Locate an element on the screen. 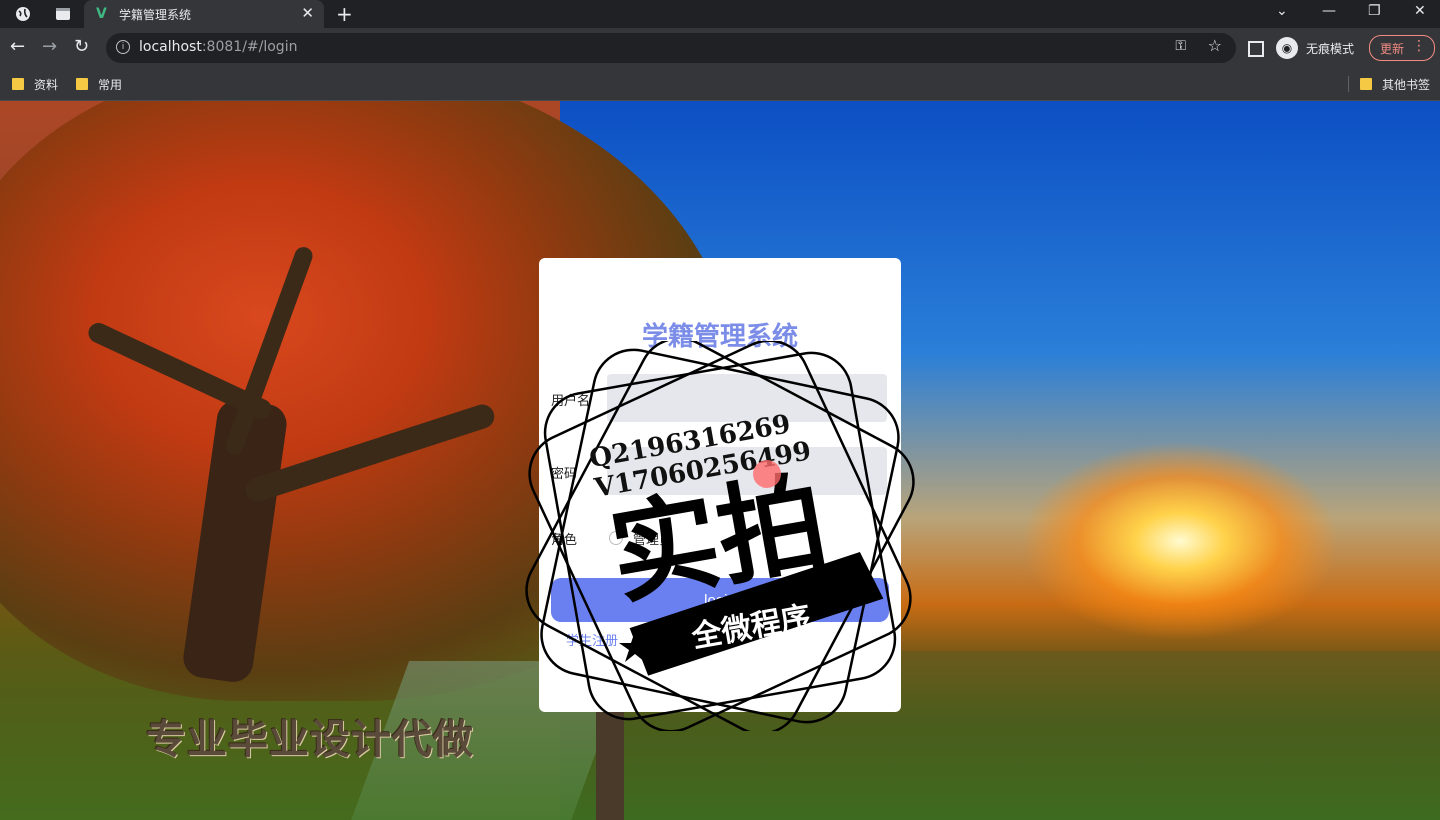 This screenshot has width=1440, height=820. update-button: 更新 ⋮ is located at coordinates (1402, 48).